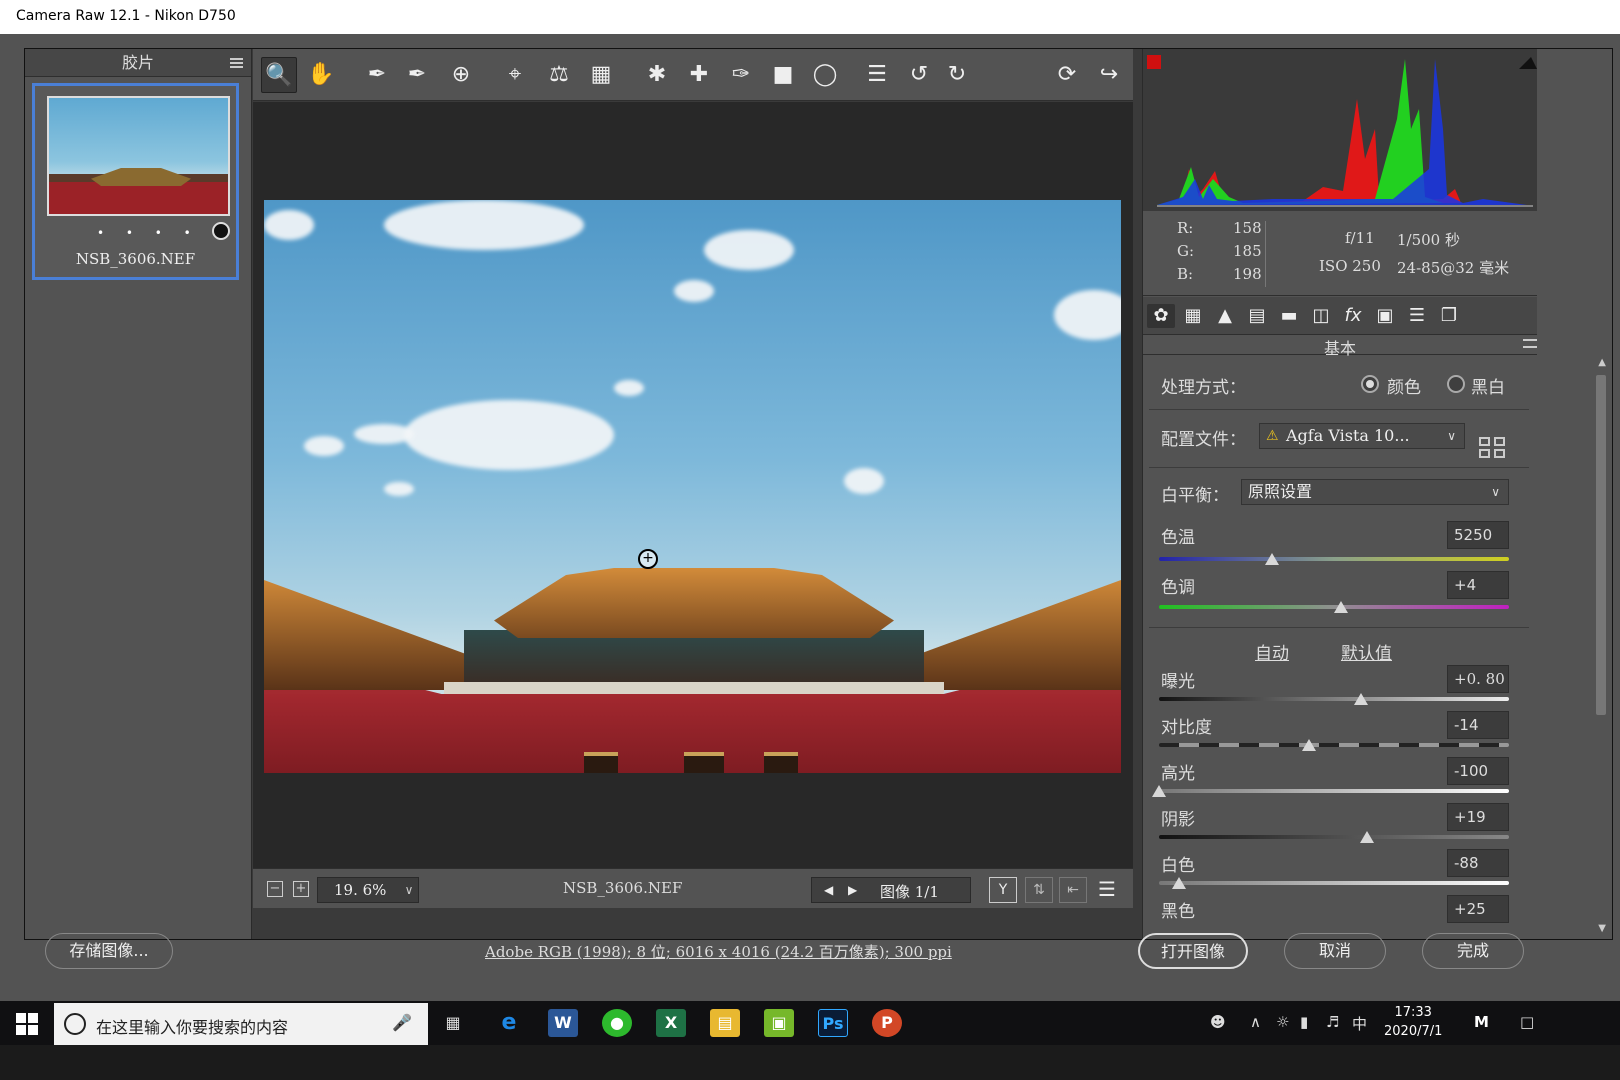 The width and height of the screenshot is (1620, 1080). I want to click on edge-browser-icon: e, so click(509, 1023).